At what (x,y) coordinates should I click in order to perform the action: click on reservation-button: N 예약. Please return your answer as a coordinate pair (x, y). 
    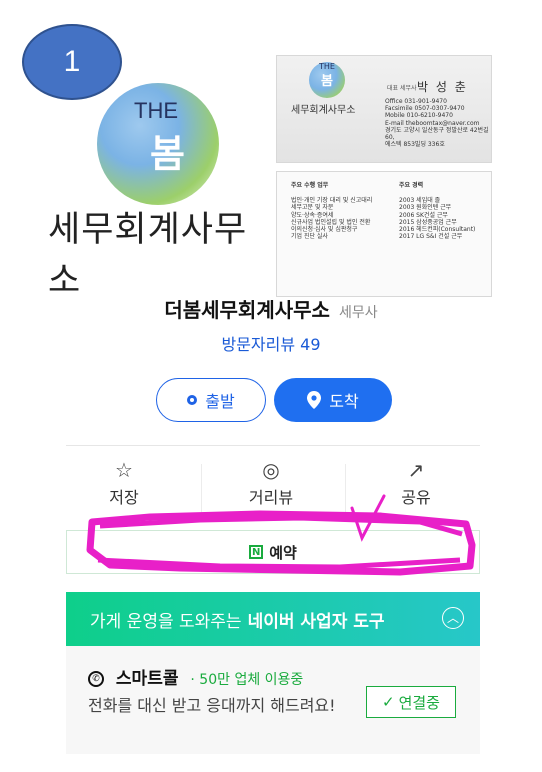
    Looking at the image, I should click on (273, 552).